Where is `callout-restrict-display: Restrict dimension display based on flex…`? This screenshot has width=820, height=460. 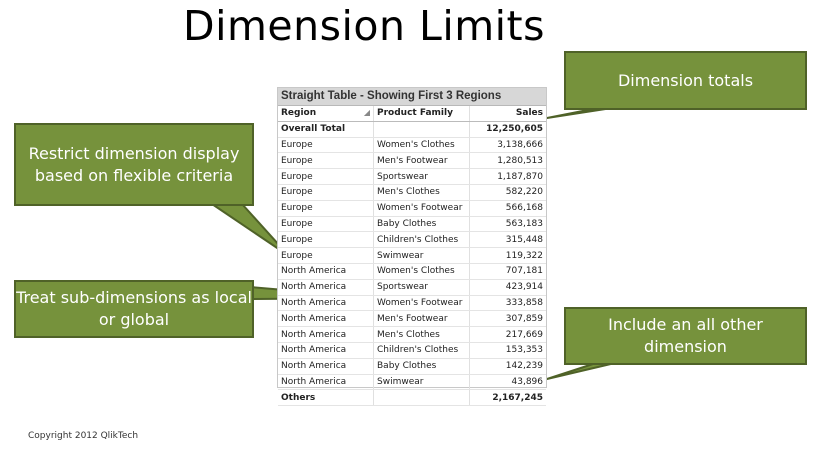
callout-restrict-display: Restrict dimension display based on flex… is located at coordinates (134, 164).